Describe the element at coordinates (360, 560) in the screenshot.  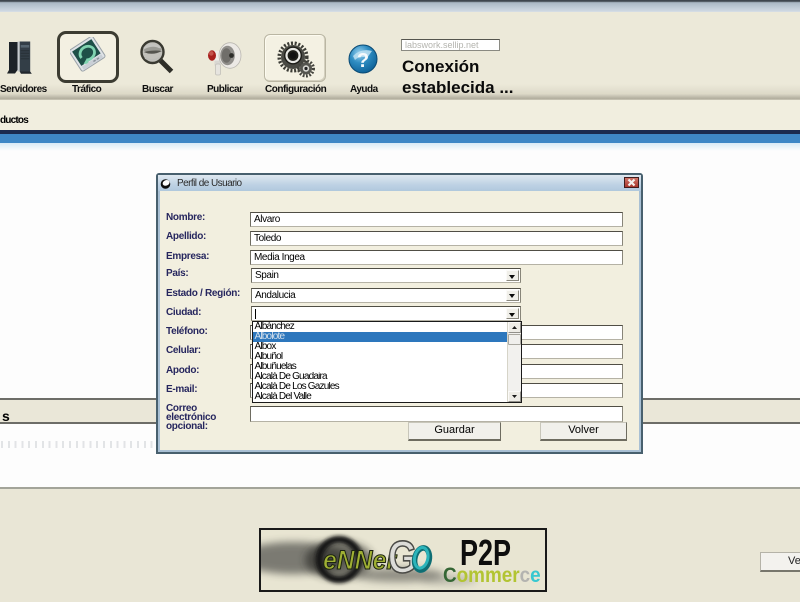
I see `svg-text: eNNer` at that location.